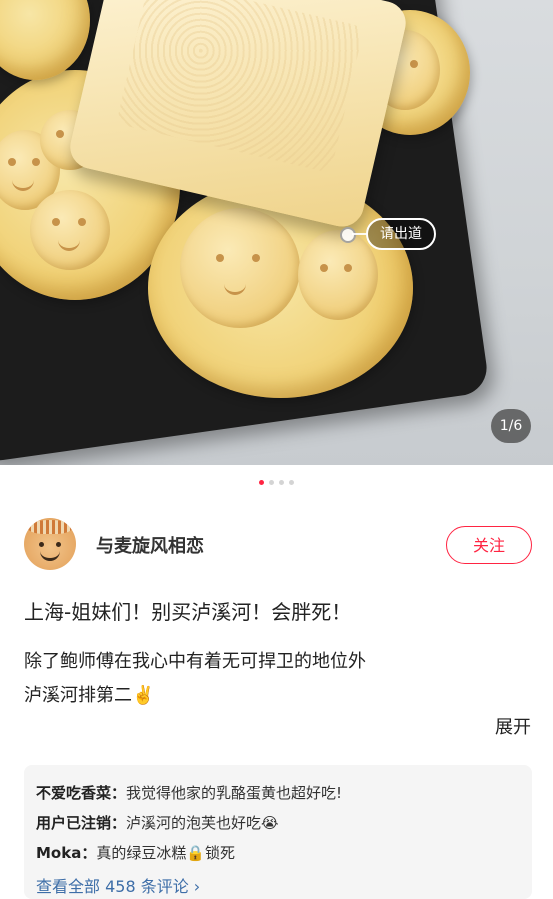 Image resolution: width=553 pixels, height=899 pixels. Describe the element at coordinates (195, 661) in the screenshot. I see `post-body-line-1: 除了鲍师傅在我心中有着无可捍卫的地位外` at that location.